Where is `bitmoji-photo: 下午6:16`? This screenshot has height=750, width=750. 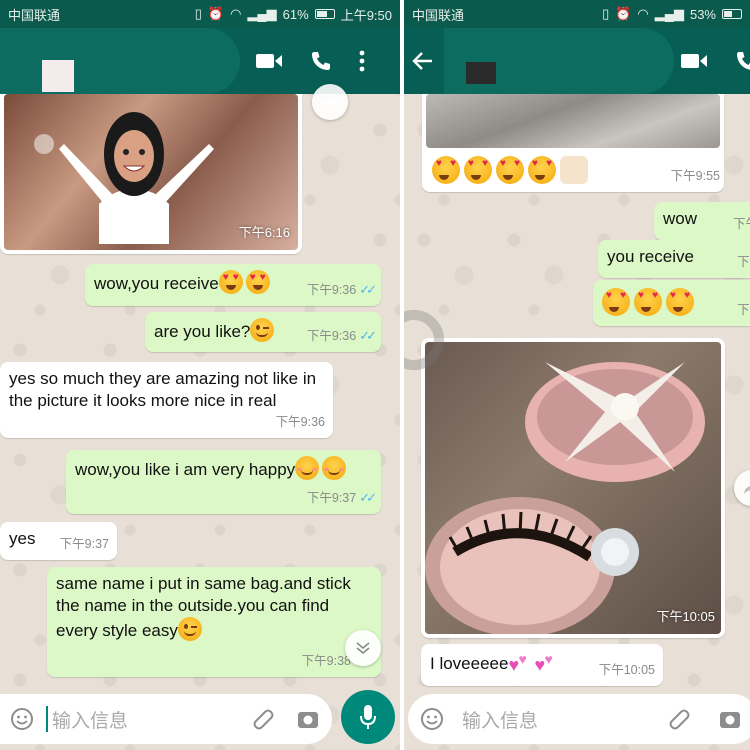
bitmoji-photo: 下午6:16 is located at coordinates (151, 172).